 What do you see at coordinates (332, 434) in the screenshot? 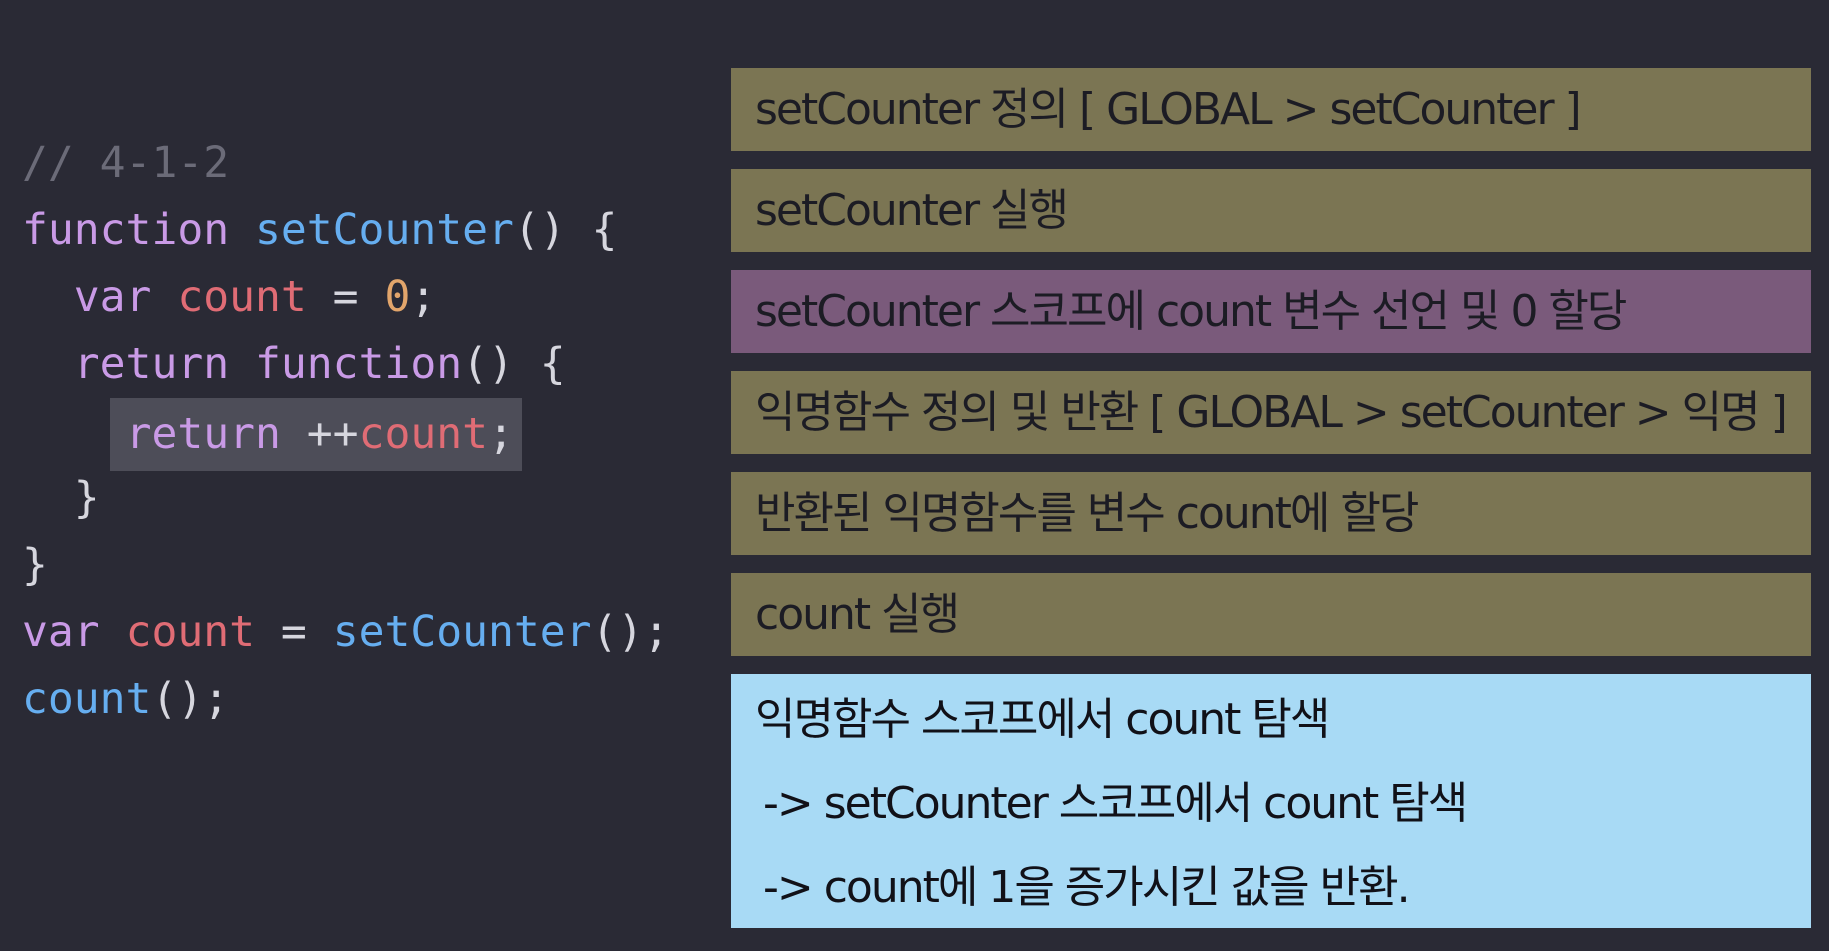
I see `operator-increment: ++` at bounding box center [332, 434].